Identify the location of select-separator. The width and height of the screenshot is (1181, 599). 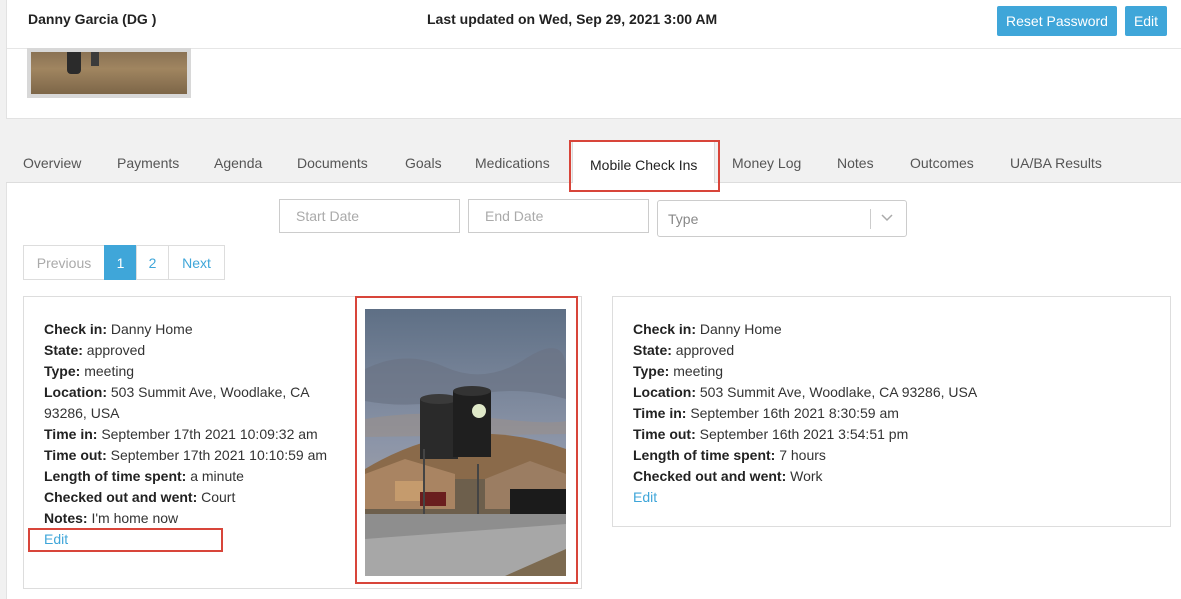
(870, 219).